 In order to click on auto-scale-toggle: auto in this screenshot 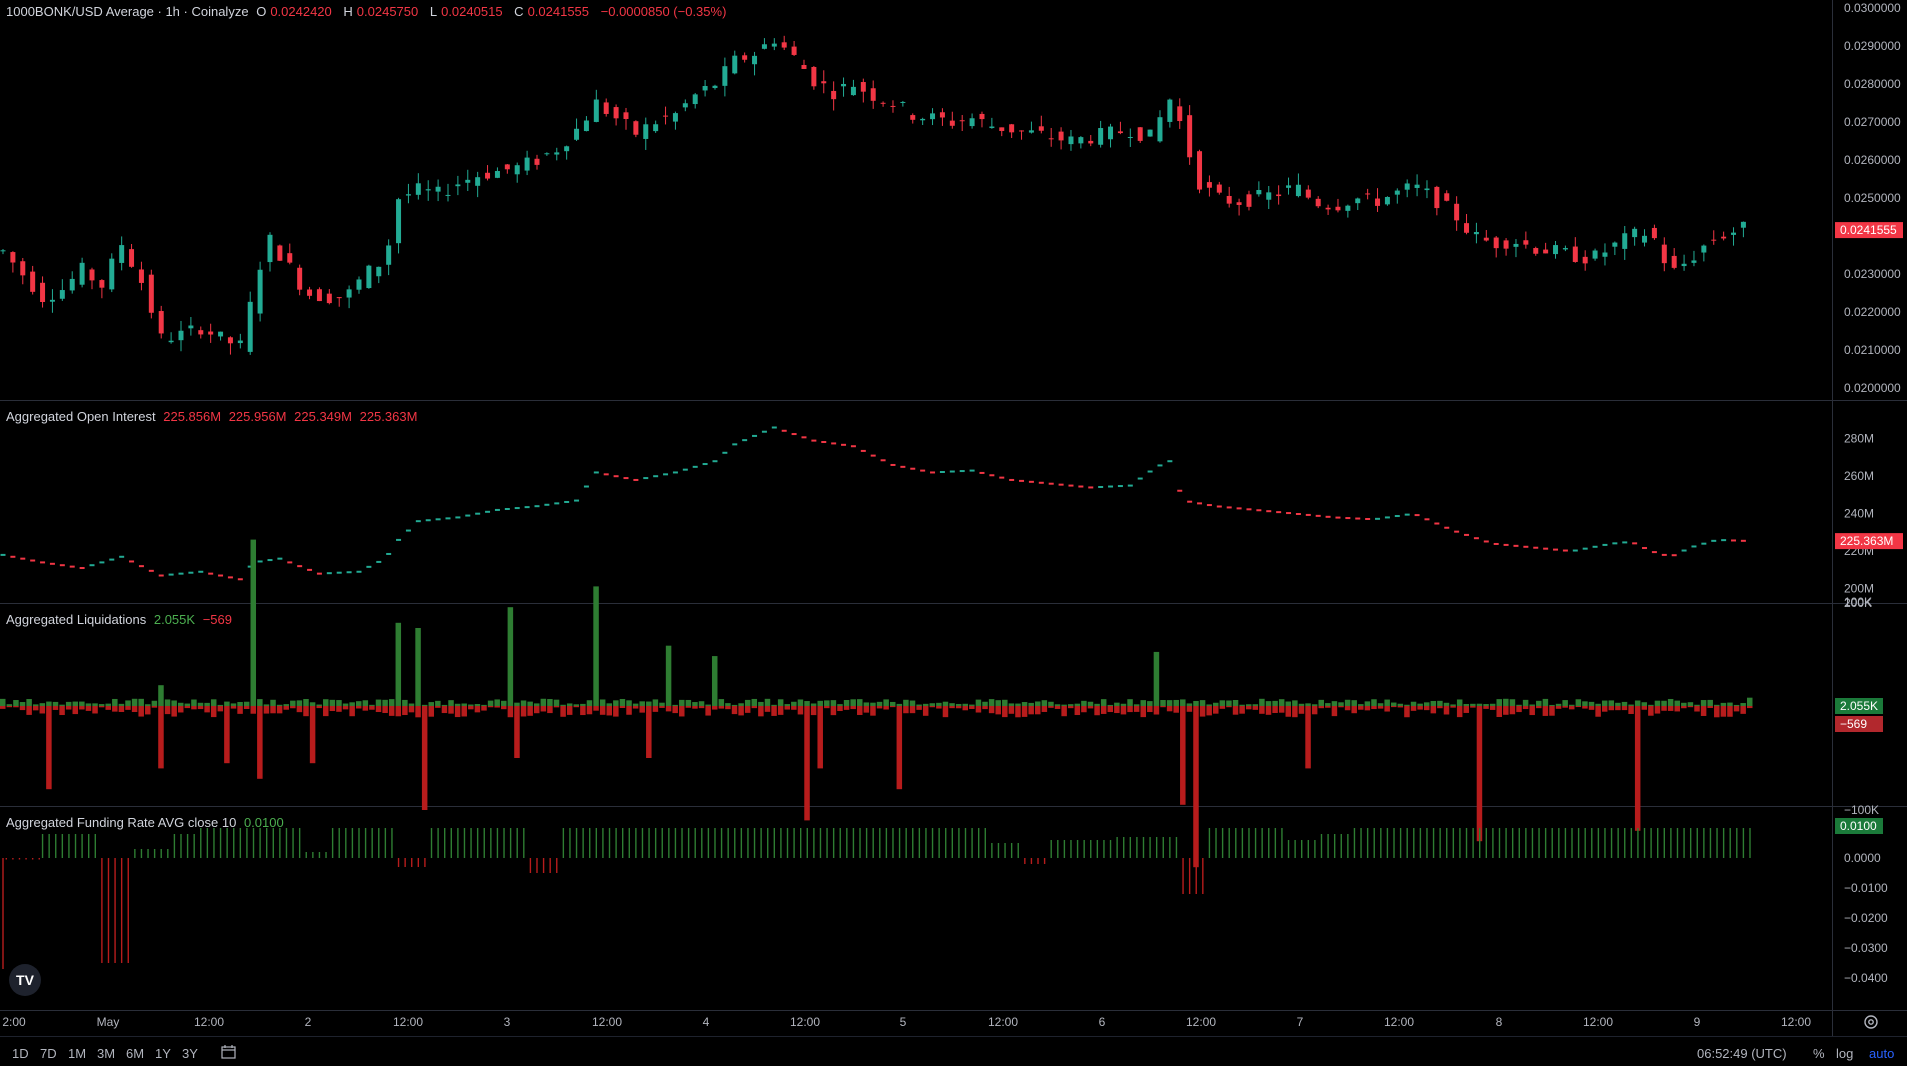, I will do `click(1881, 1053)`.